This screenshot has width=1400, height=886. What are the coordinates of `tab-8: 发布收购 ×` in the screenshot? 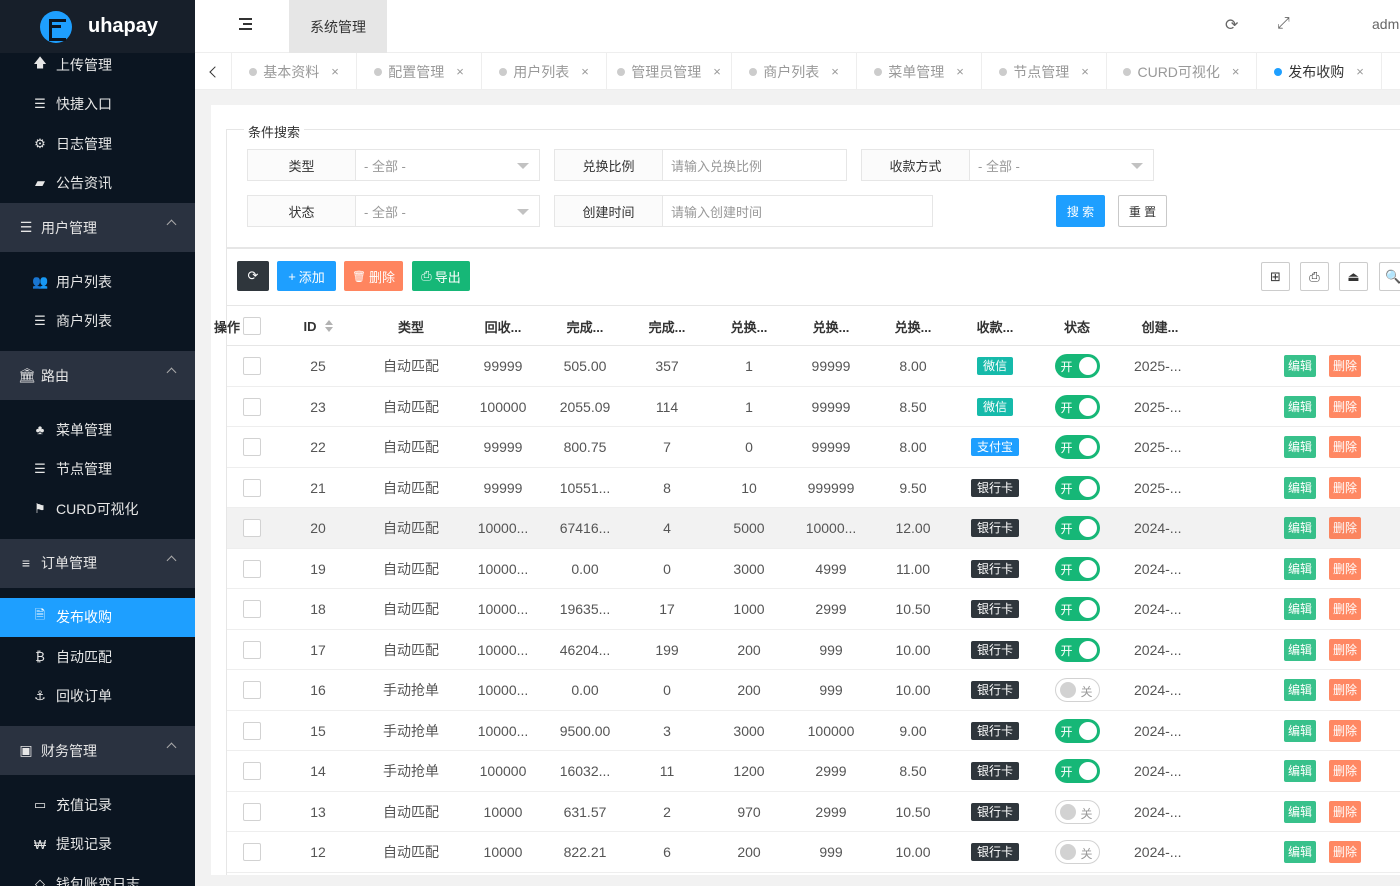 It's located at (1319, 71).